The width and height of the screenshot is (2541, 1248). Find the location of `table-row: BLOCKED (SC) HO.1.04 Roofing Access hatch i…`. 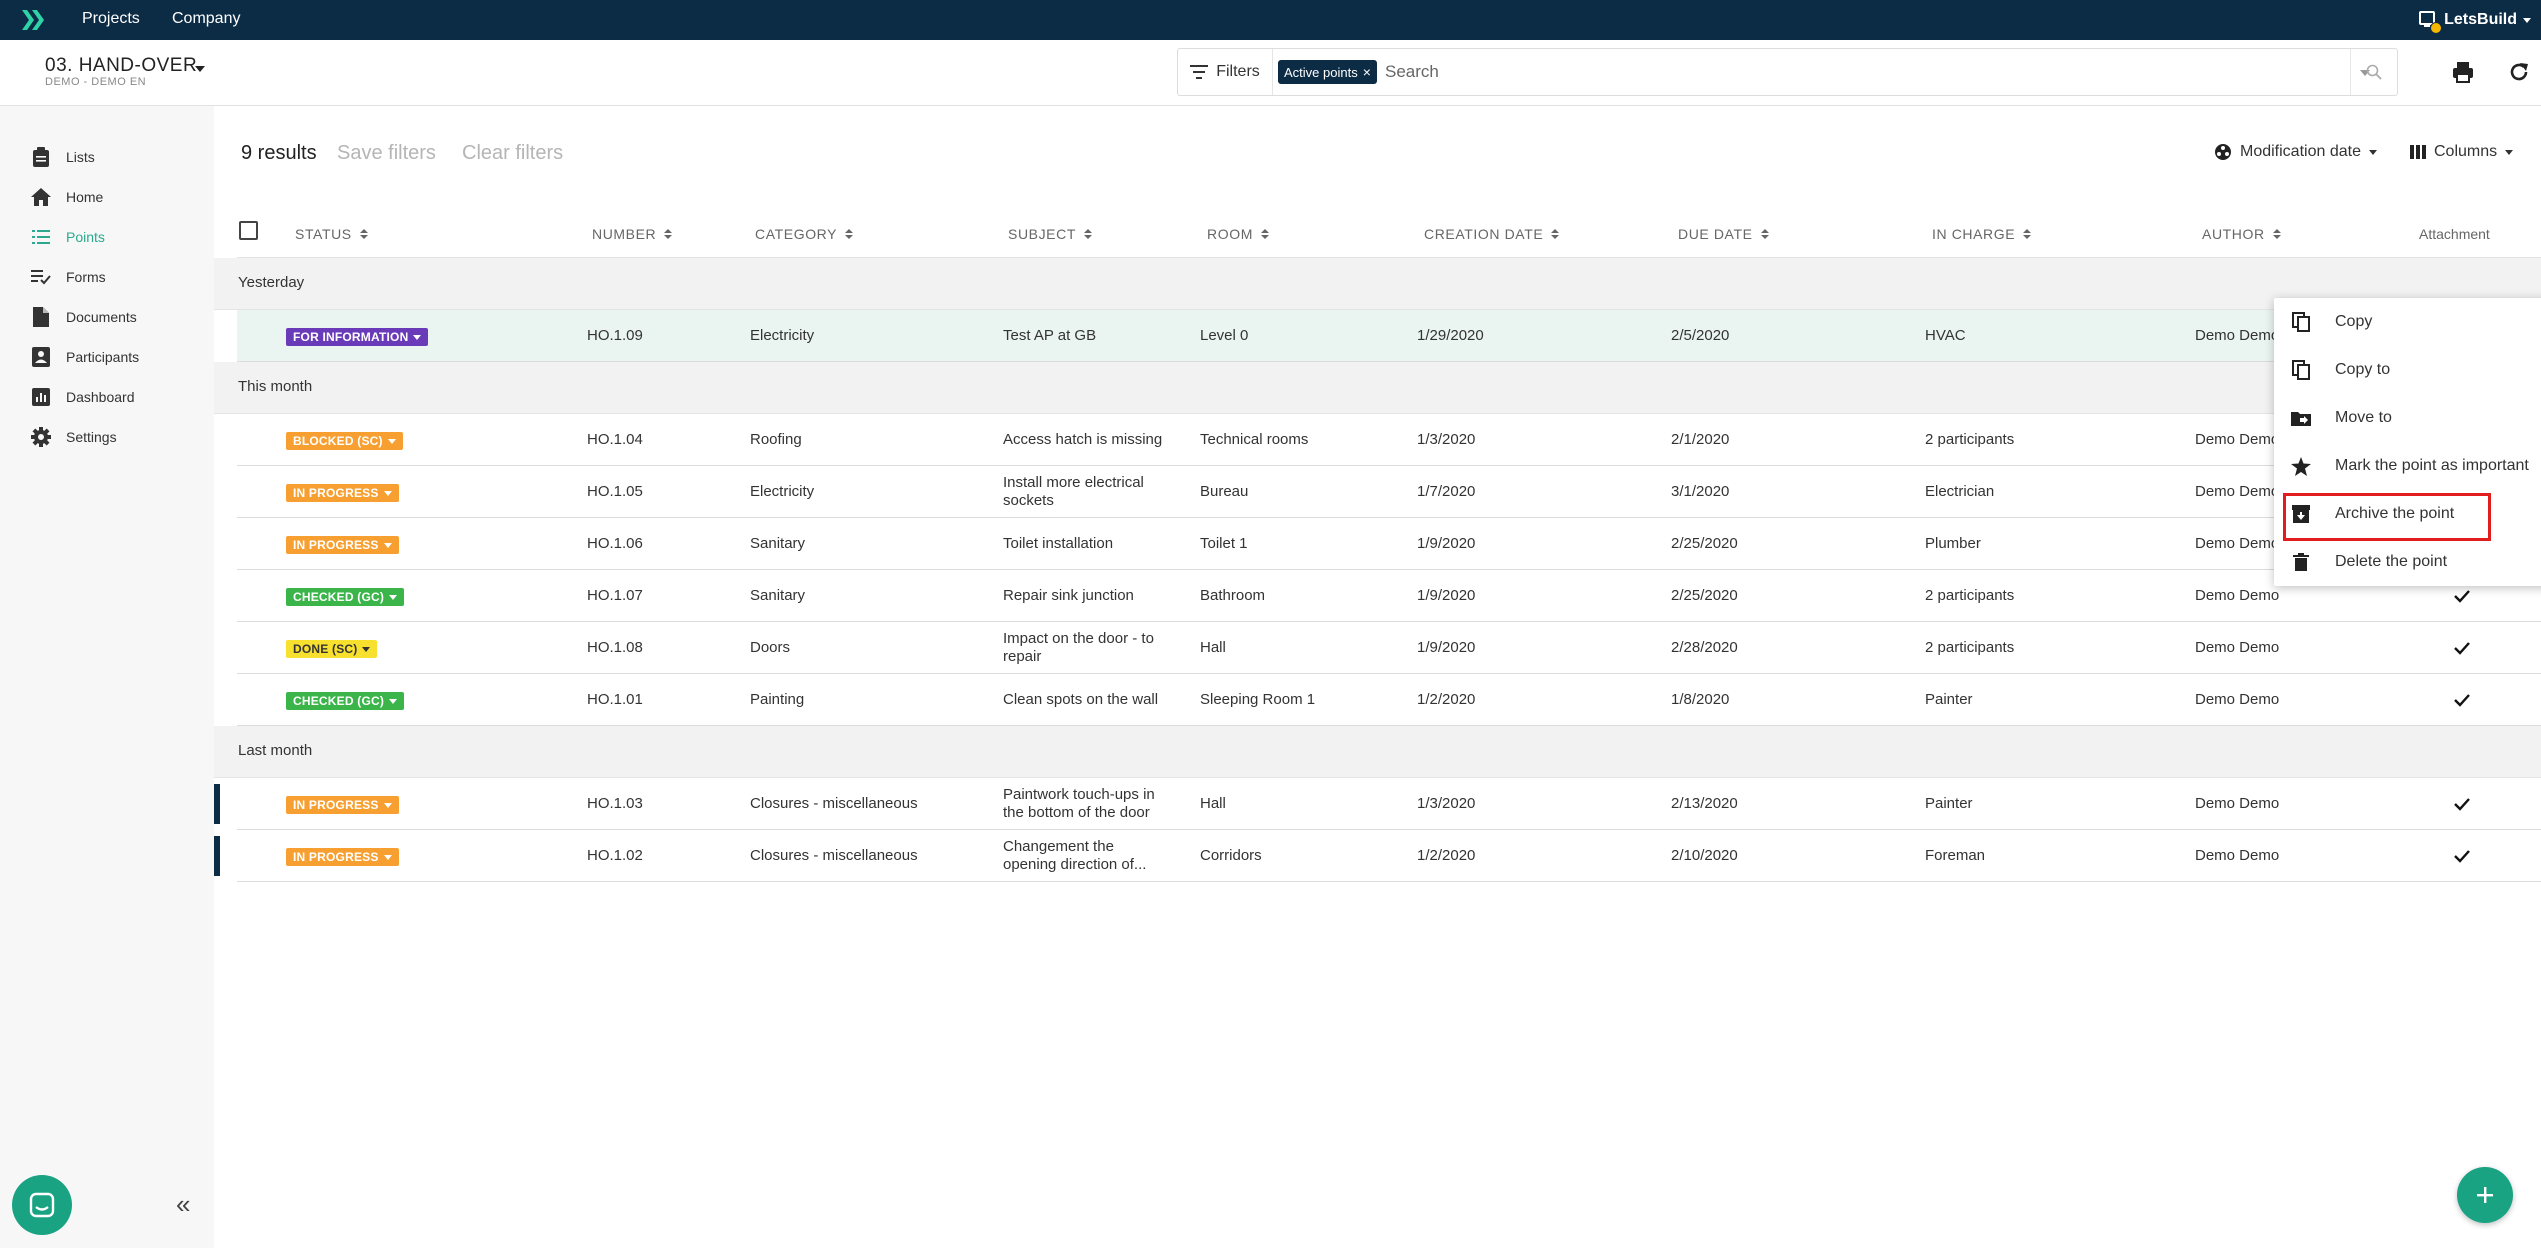

table-row: BLOCKED (SC) HO.1.04 Roofing Access hatch i… is located at coordinates (1389, 440).